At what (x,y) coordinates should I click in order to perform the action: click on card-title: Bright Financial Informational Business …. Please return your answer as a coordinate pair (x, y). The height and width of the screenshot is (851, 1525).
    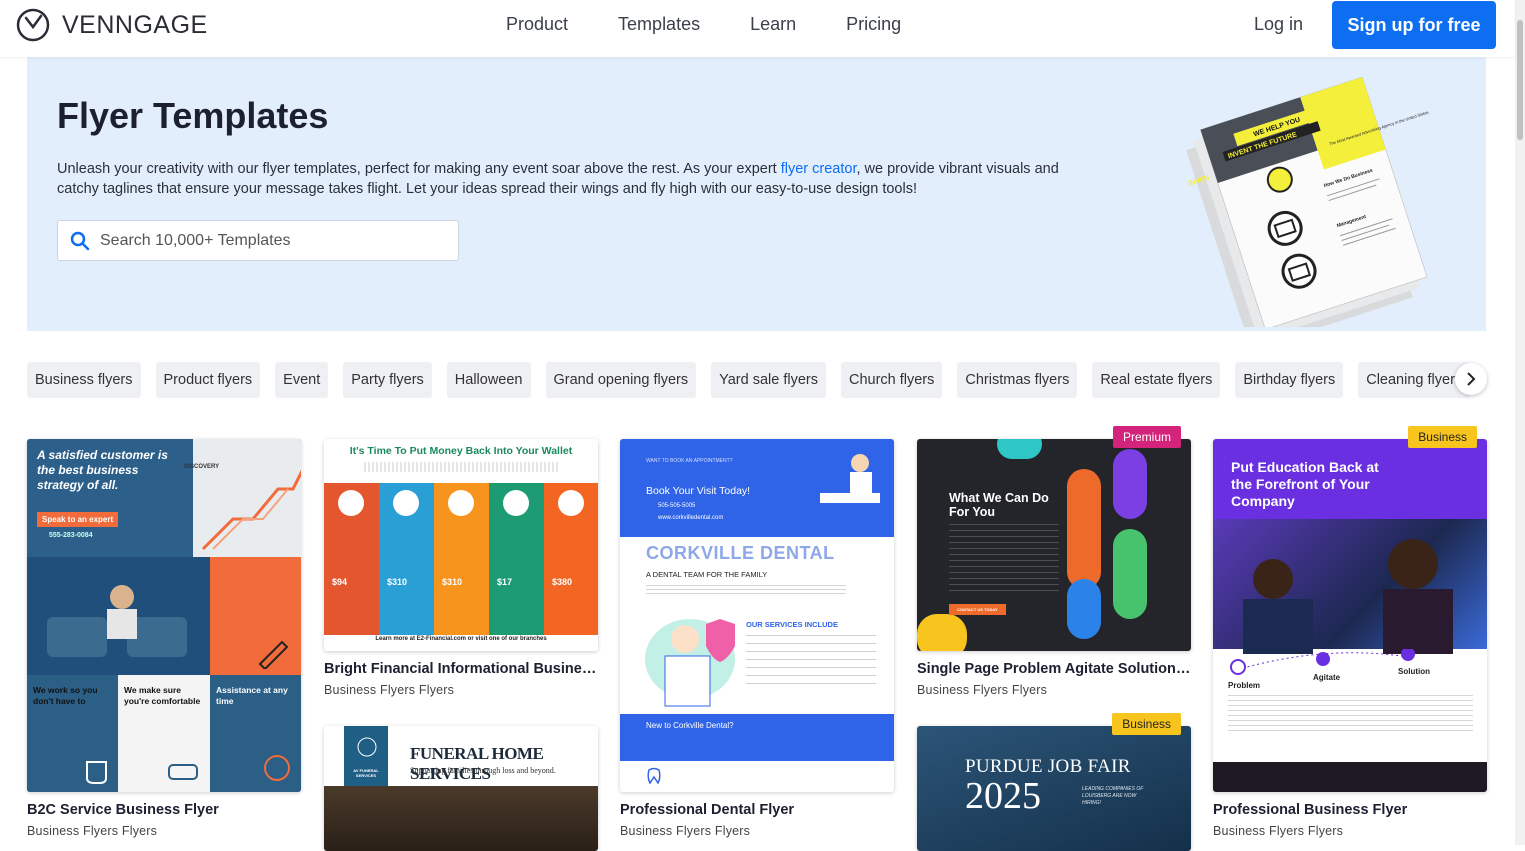
    Looking at the image, I should click on (461, 669).